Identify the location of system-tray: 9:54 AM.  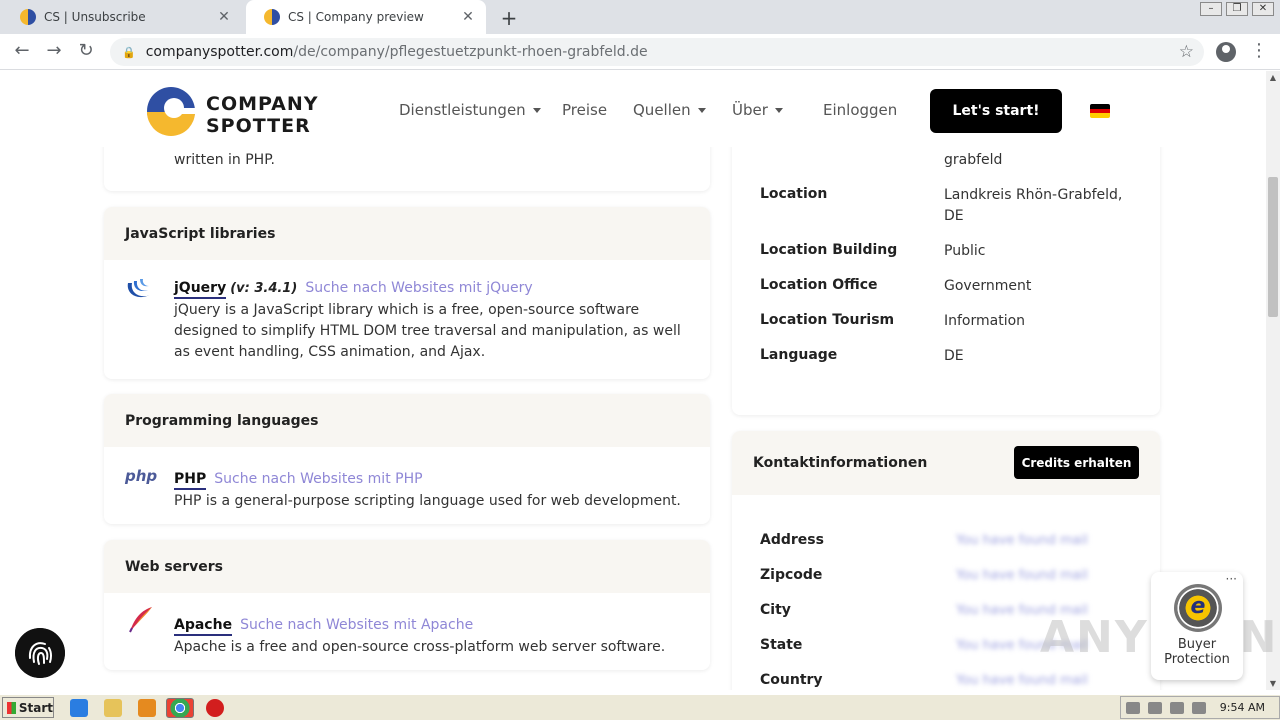
(1200, 707).